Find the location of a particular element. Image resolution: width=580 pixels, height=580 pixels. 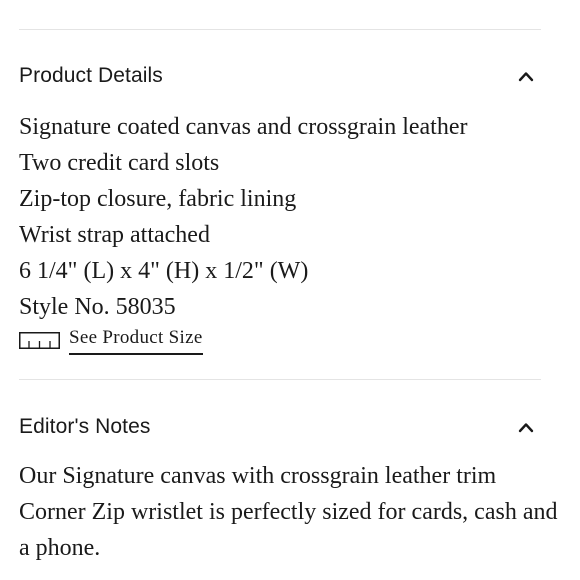

section-divider is located at coordinates (280, 379).